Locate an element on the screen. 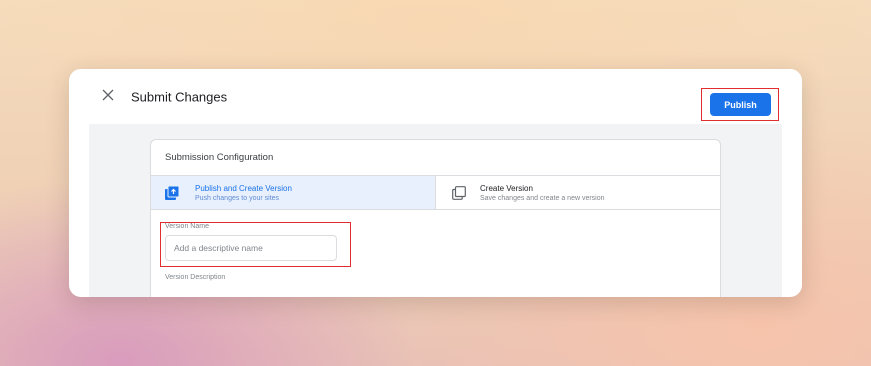  option-subtitle: Save changes and create a new version is located at coordinates (542, 198).